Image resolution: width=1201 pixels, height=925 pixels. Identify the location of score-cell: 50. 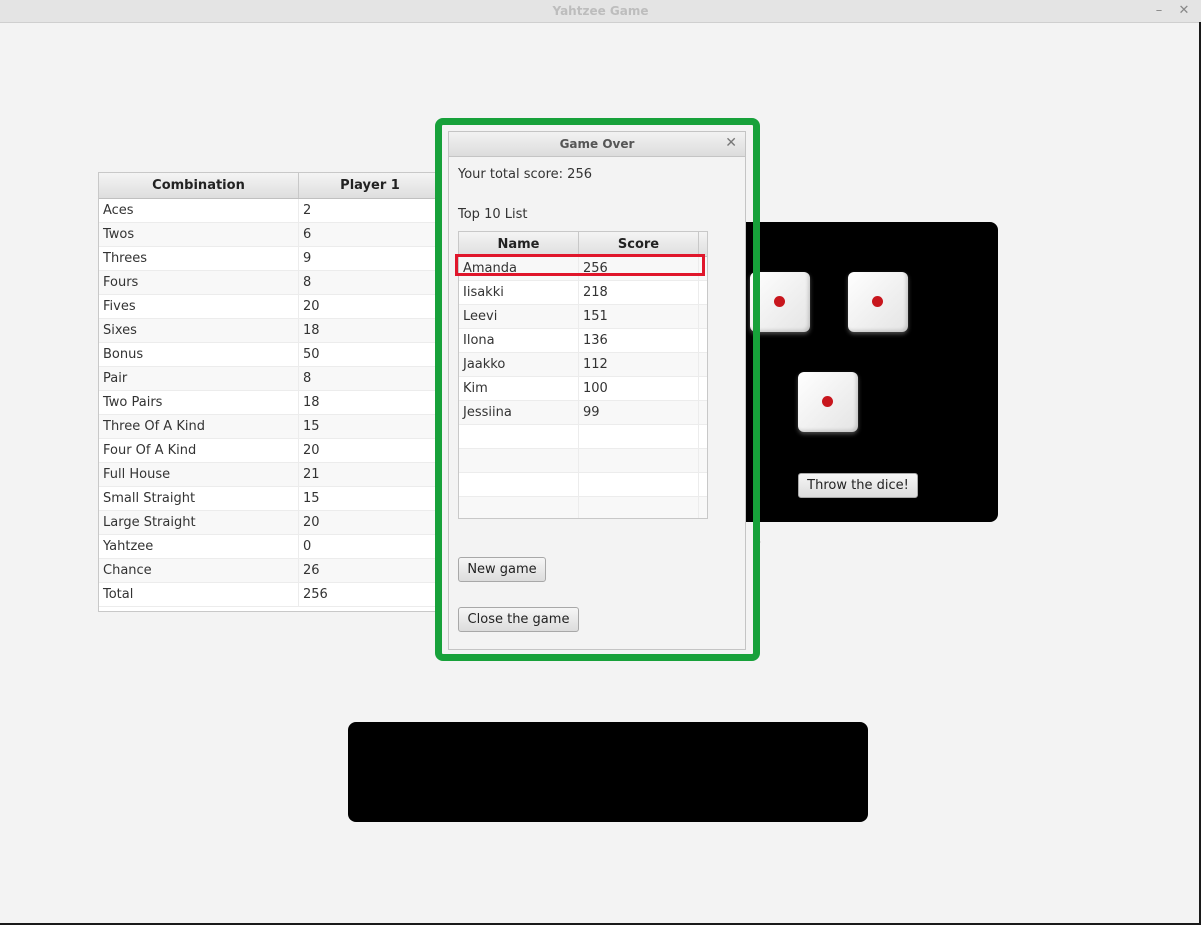
(311, 354).